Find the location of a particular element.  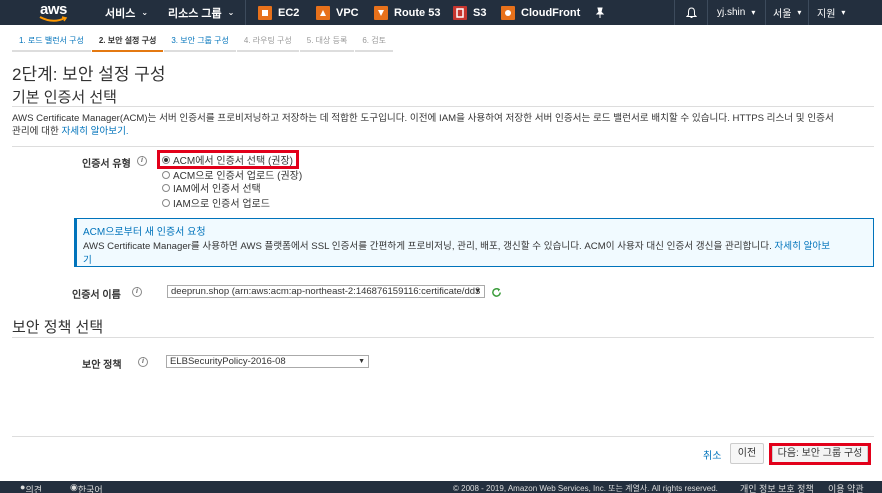

shortcut-route53: Route 53 is located at coordinates (407, 12).